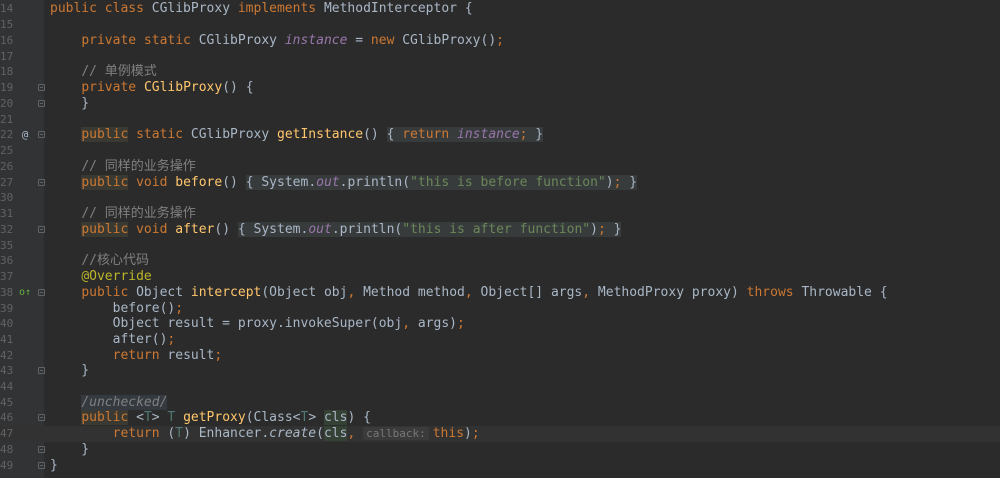 Image resolution: width=1000 pixels, height=478 pixels. What do you see at coordinates (6, 370) in the screenshot?
I see `line-number: 43` at bounding box center [6, 370].